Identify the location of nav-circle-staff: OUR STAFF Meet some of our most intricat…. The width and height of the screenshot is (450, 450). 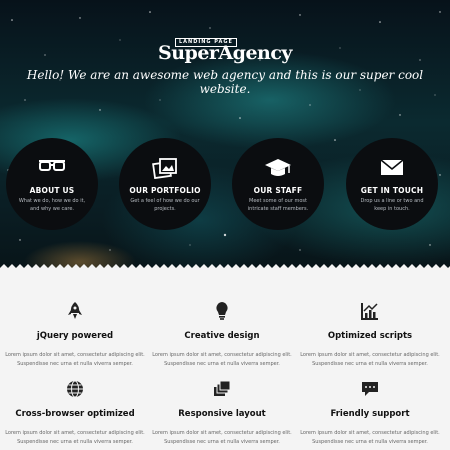
(278, 184).